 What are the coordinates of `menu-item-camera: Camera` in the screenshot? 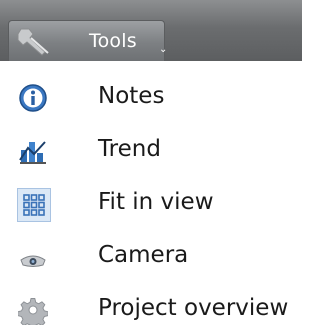 It's located at (151, 256).